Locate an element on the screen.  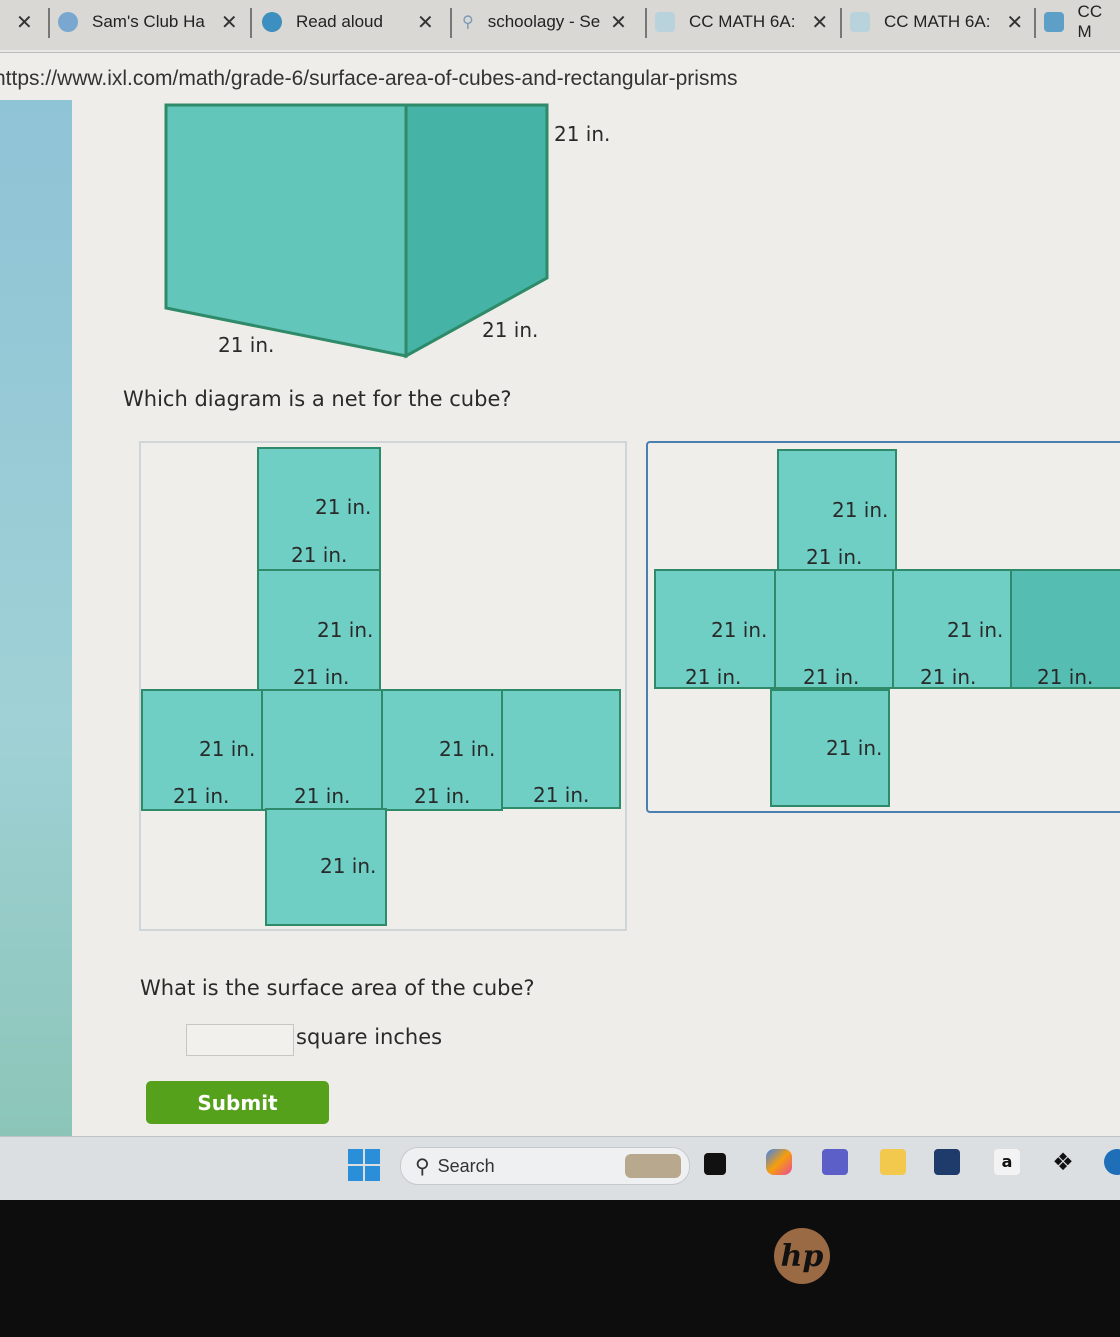
tab-label: schoolagy - Se is located at coordinates (544, 21).